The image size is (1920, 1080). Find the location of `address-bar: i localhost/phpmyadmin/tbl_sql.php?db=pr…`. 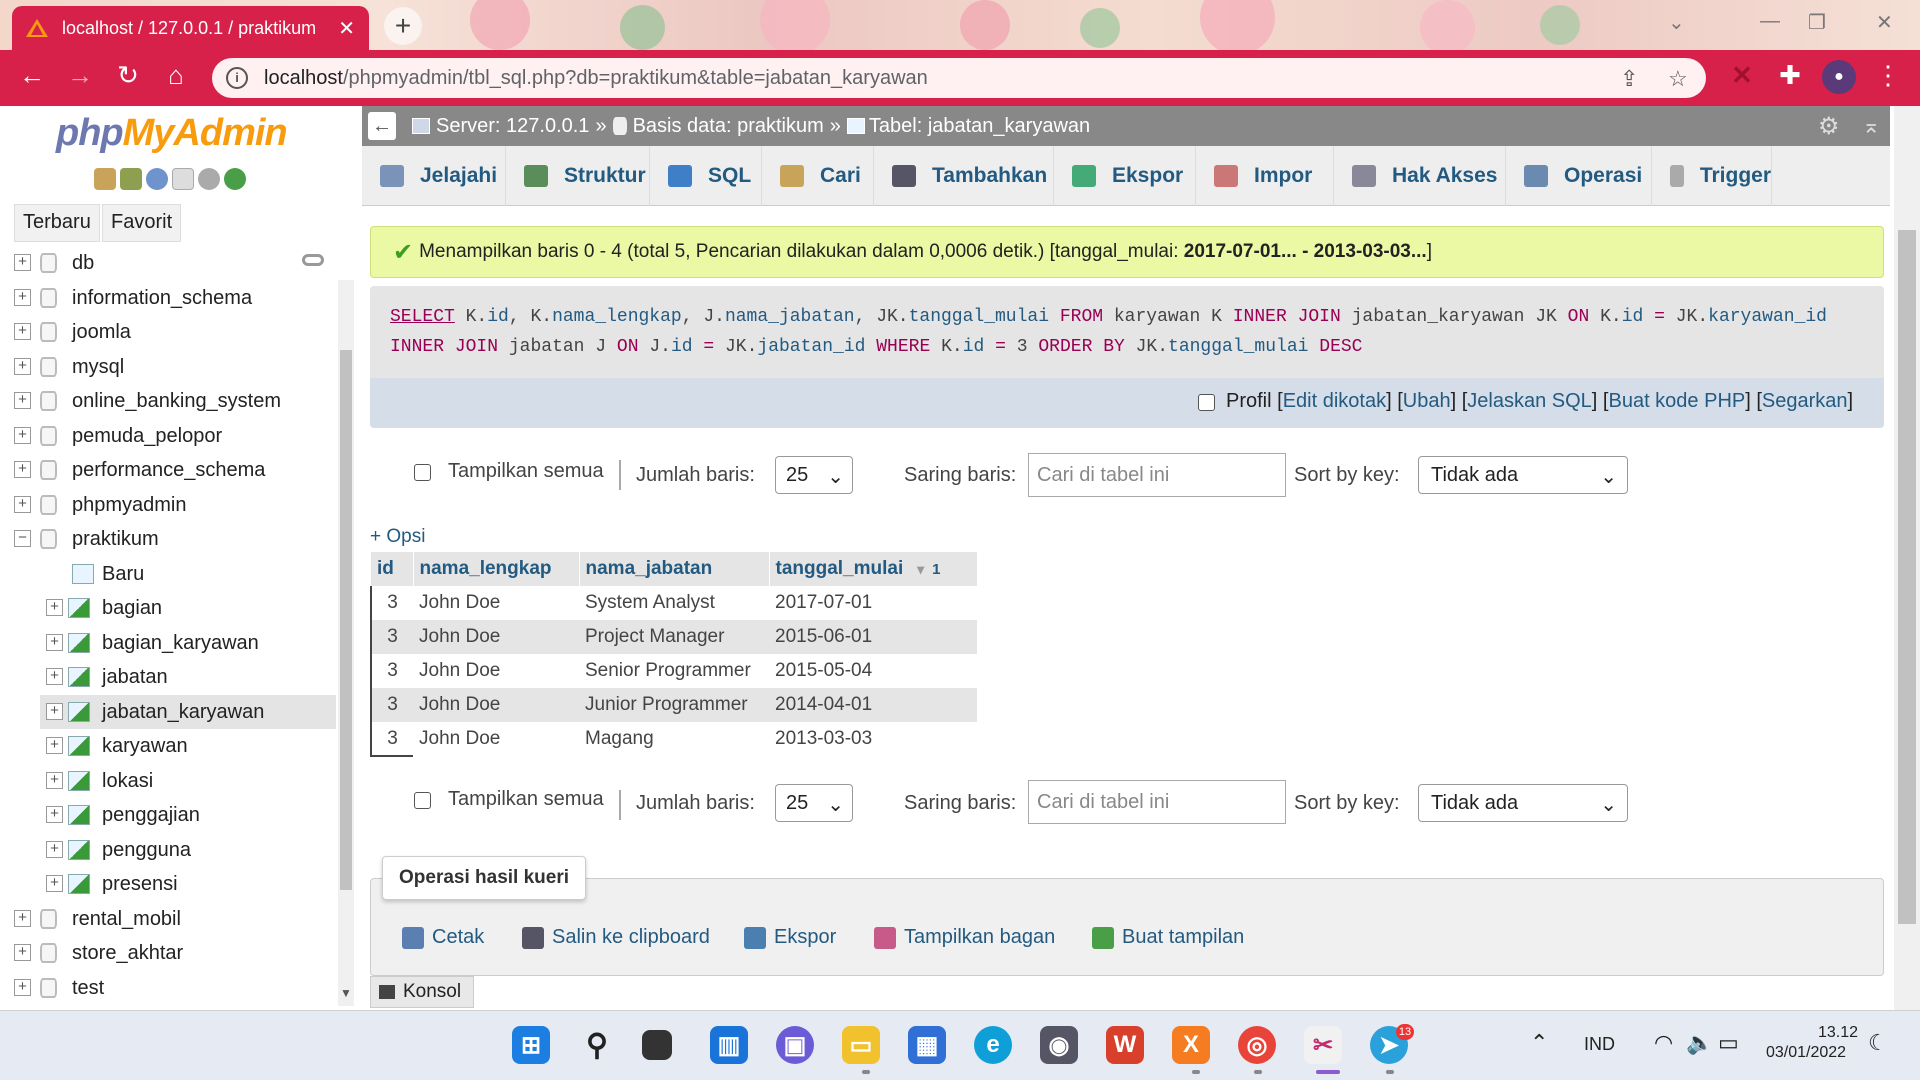

address-bar: i localhost/phpmyadmin/tbl_sql.php?db=pr… is located at coordinates (959, 78).